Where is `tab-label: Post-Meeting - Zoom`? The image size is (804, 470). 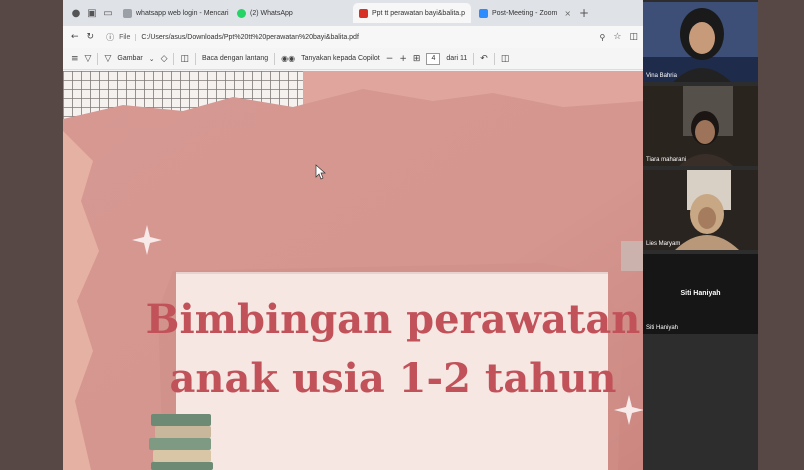 tab-label: Post-Meeting - Zoom is located at coordinates (525, 13).